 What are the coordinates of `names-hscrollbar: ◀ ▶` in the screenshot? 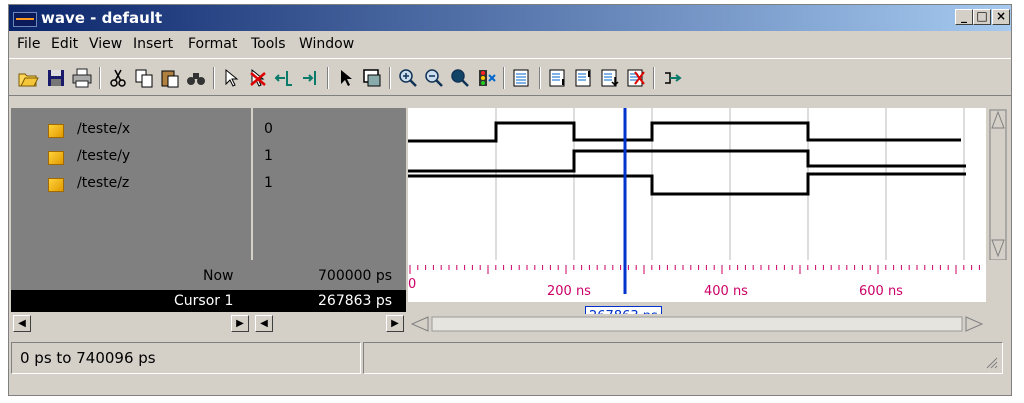 It's located at (131, 324).